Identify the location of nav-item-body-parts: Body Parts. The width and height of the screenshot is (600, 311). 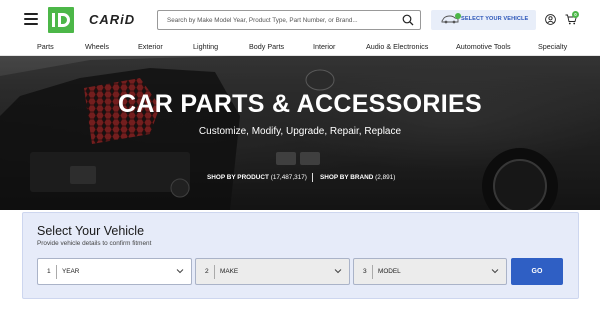
(266, 46).